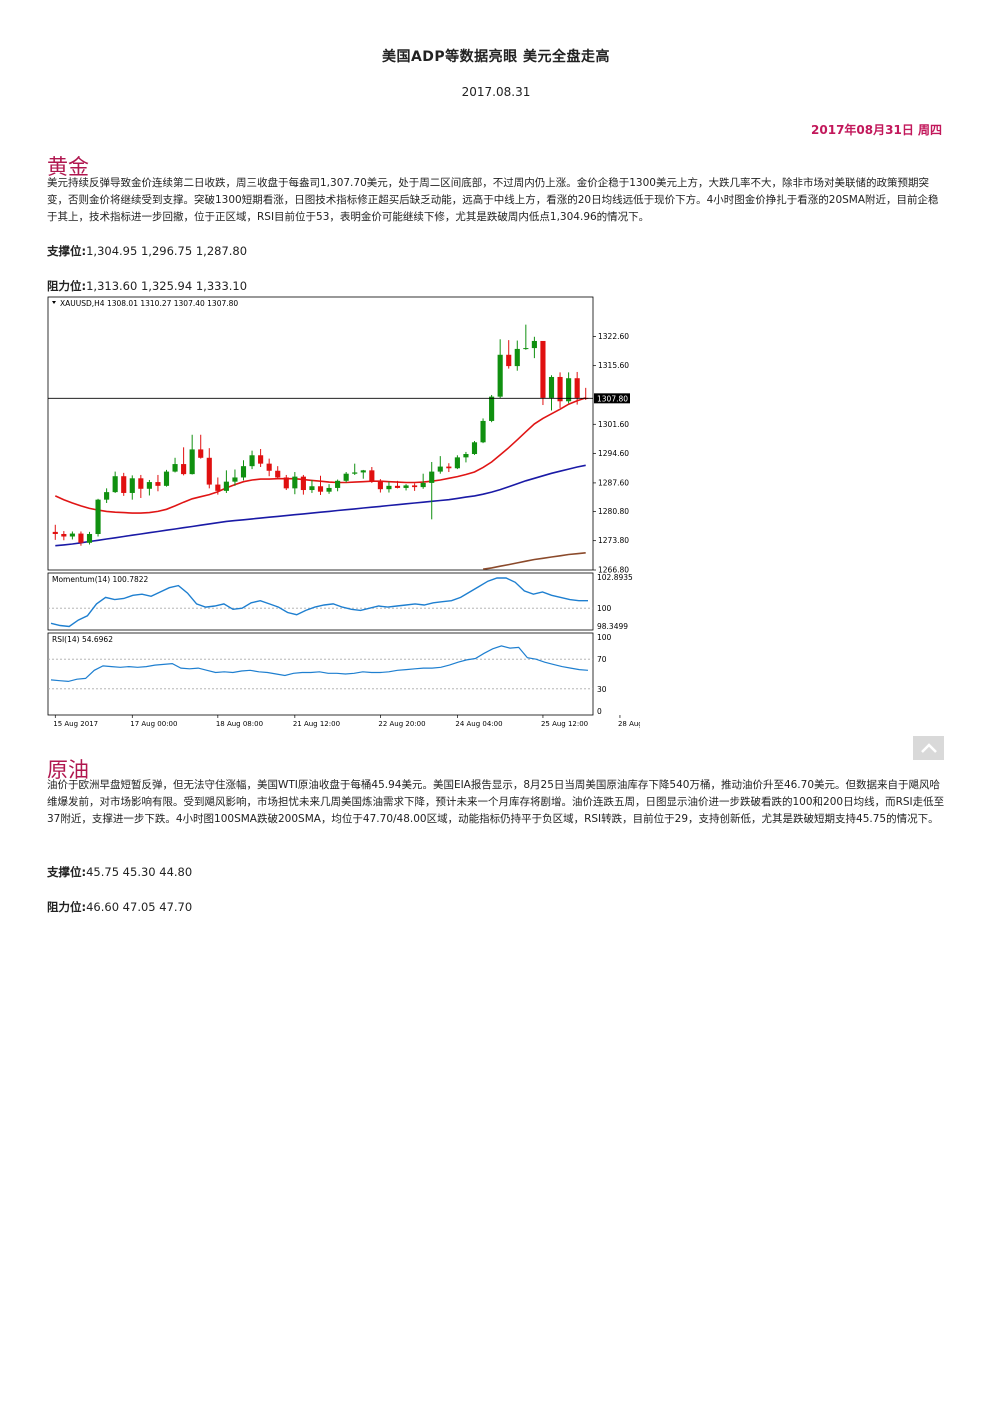  What do you see at coordinates (564, 724) in the screenshot?
I see `time-axis-label: 25 Aug 12:00` at bounding box center [564, 724].